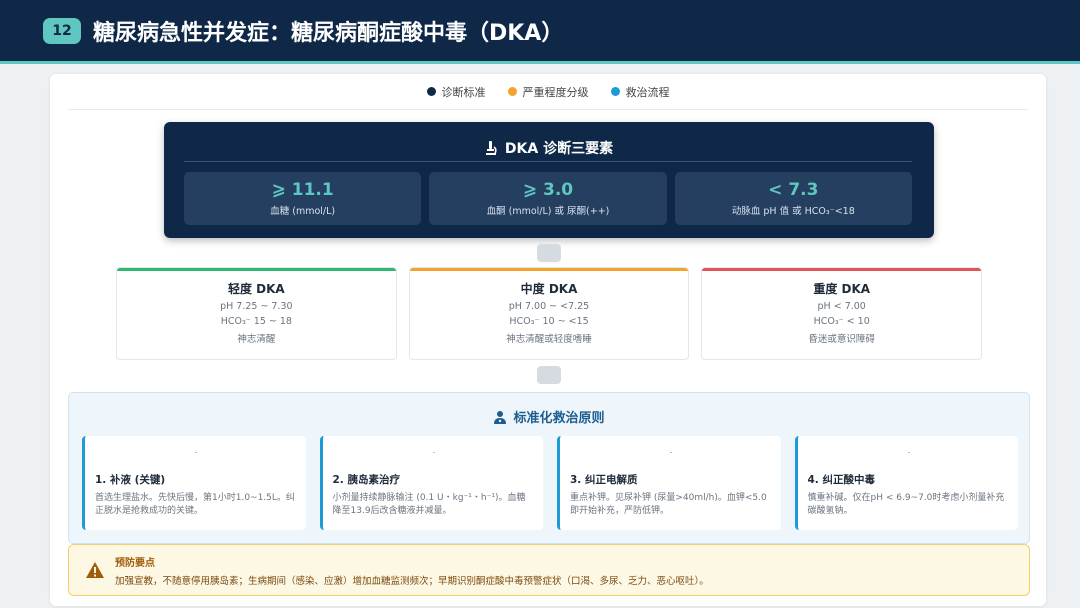 The height and width of the screenshot is (608, 1080). I want to click on legend-item-treatment: 救治流程, so click(640, 92).